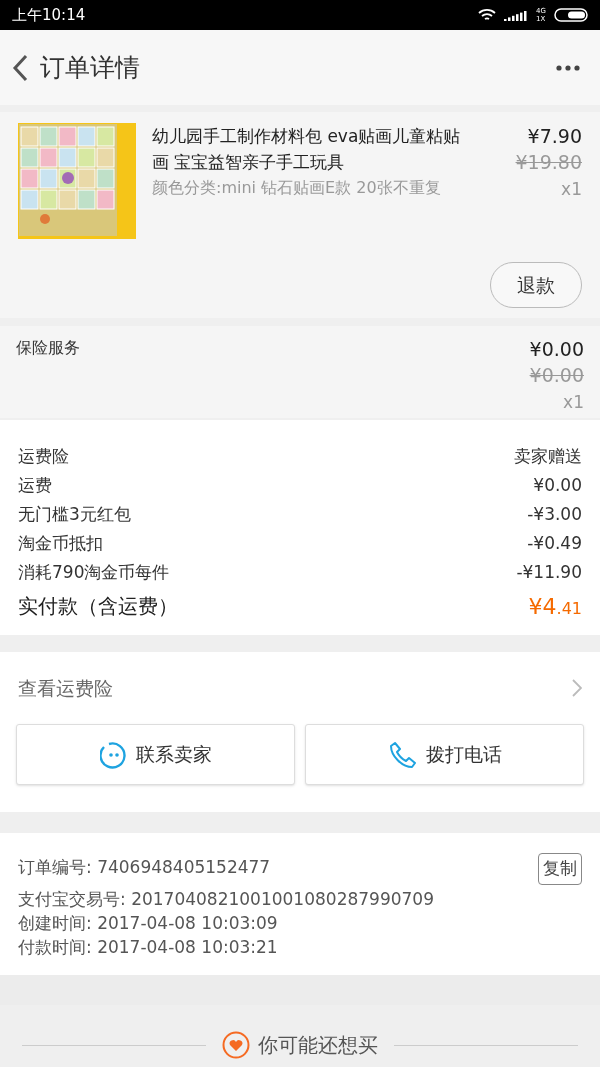  Describe the element at coordinates (148, 923) in the screenshot. I see `order-info-line: 创建时间: 2017-04-08 10:03:09` at that location.